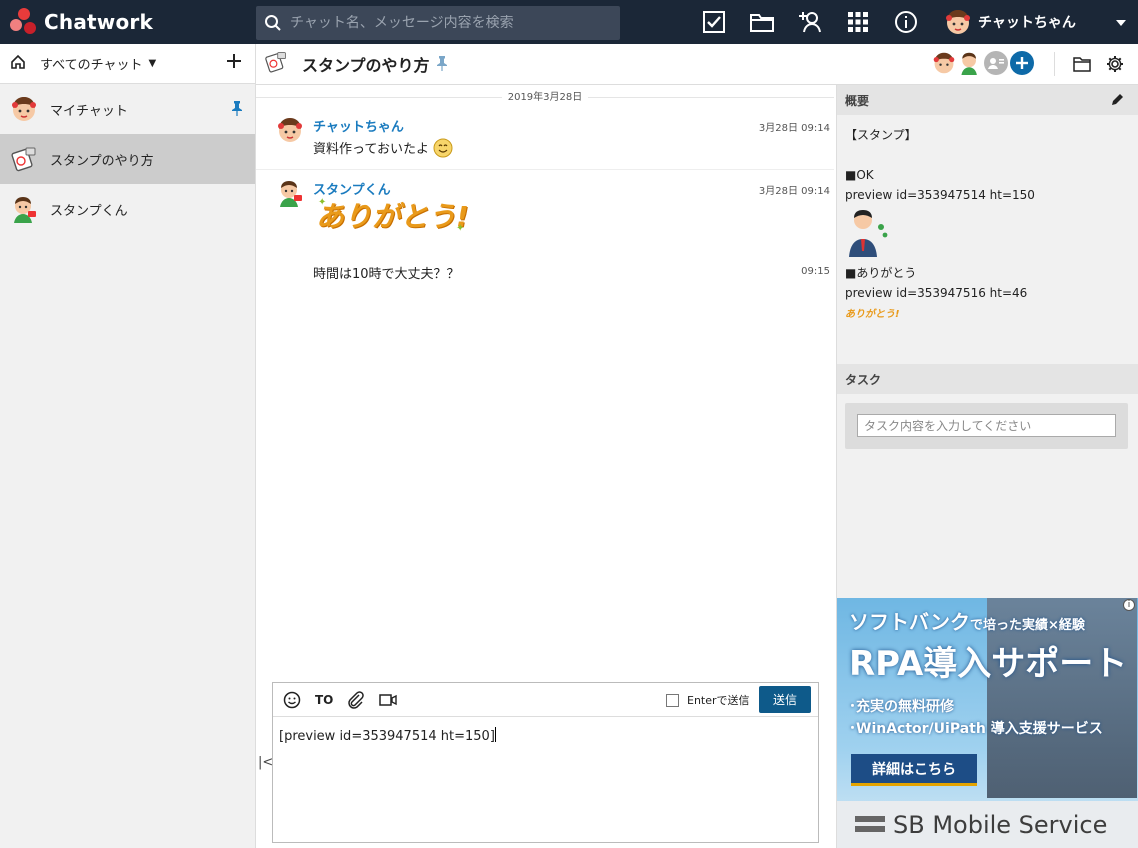 The image size is (1138, 848). Describe the element at coordinates (358, 125) in the screenshot. I see `sender-name: チャットちゃん` at that location.